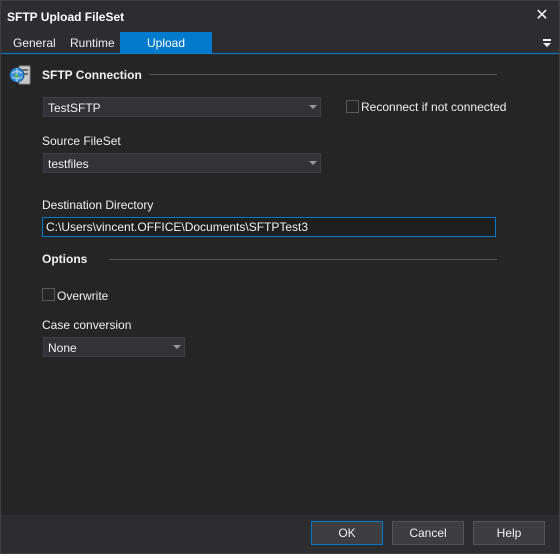 The image size is (560, 554). I want to click on destination-directory-input, so click(269, 227).